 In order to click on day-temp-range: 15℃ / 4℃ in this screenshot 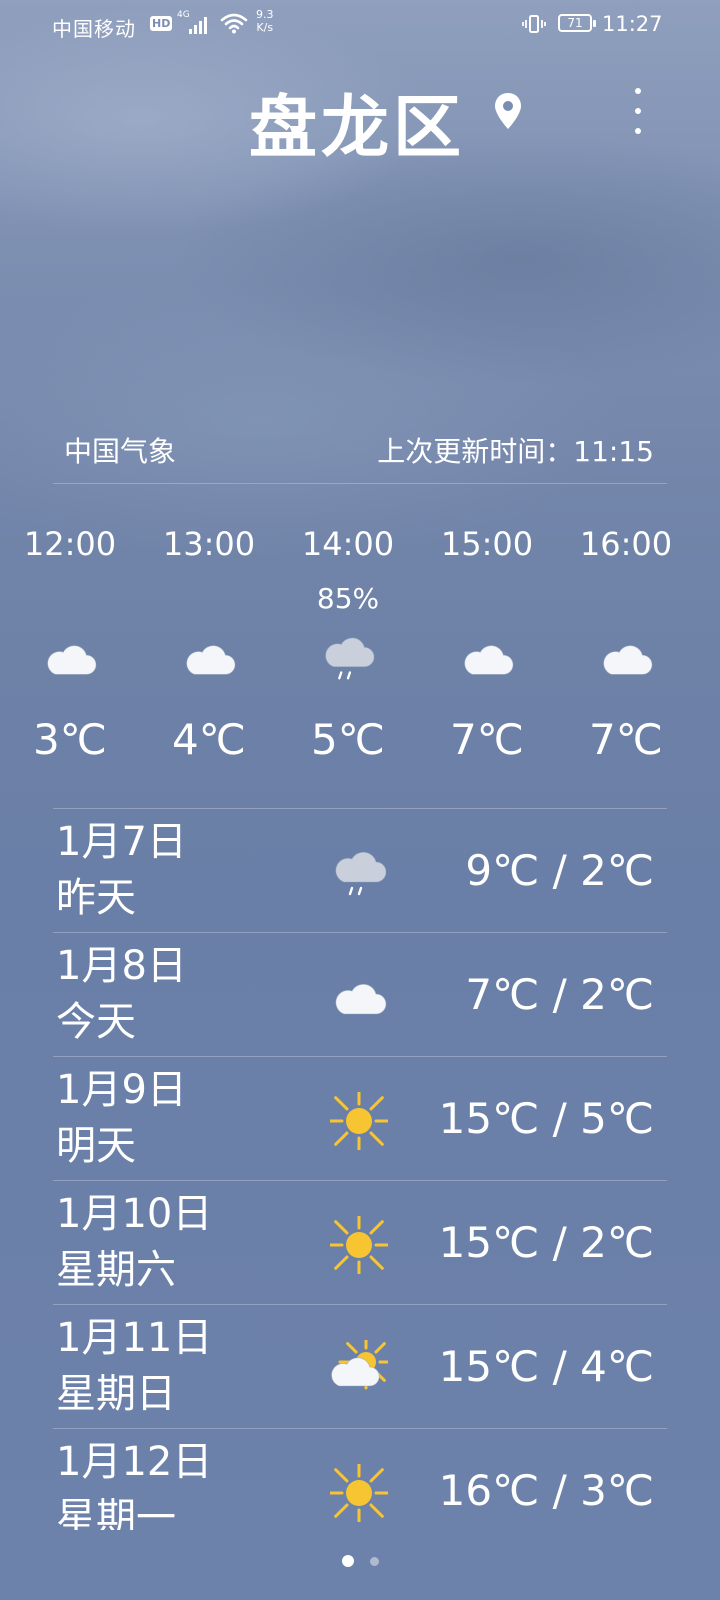, I will do `click(546, 1366)`.